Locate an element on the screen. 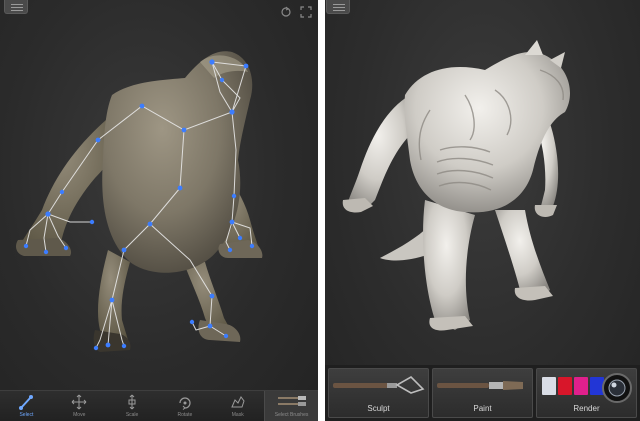  sculpt-label: Sculpt is located at coordinates (378, 408).